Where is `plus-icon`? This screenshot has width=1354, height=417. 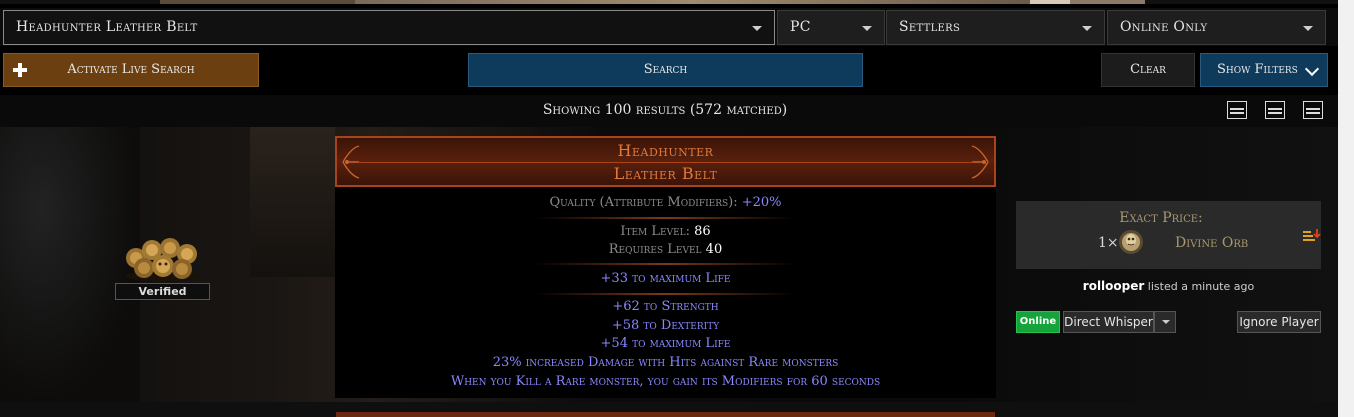
plus-icon is located at coordinates (20, 70).